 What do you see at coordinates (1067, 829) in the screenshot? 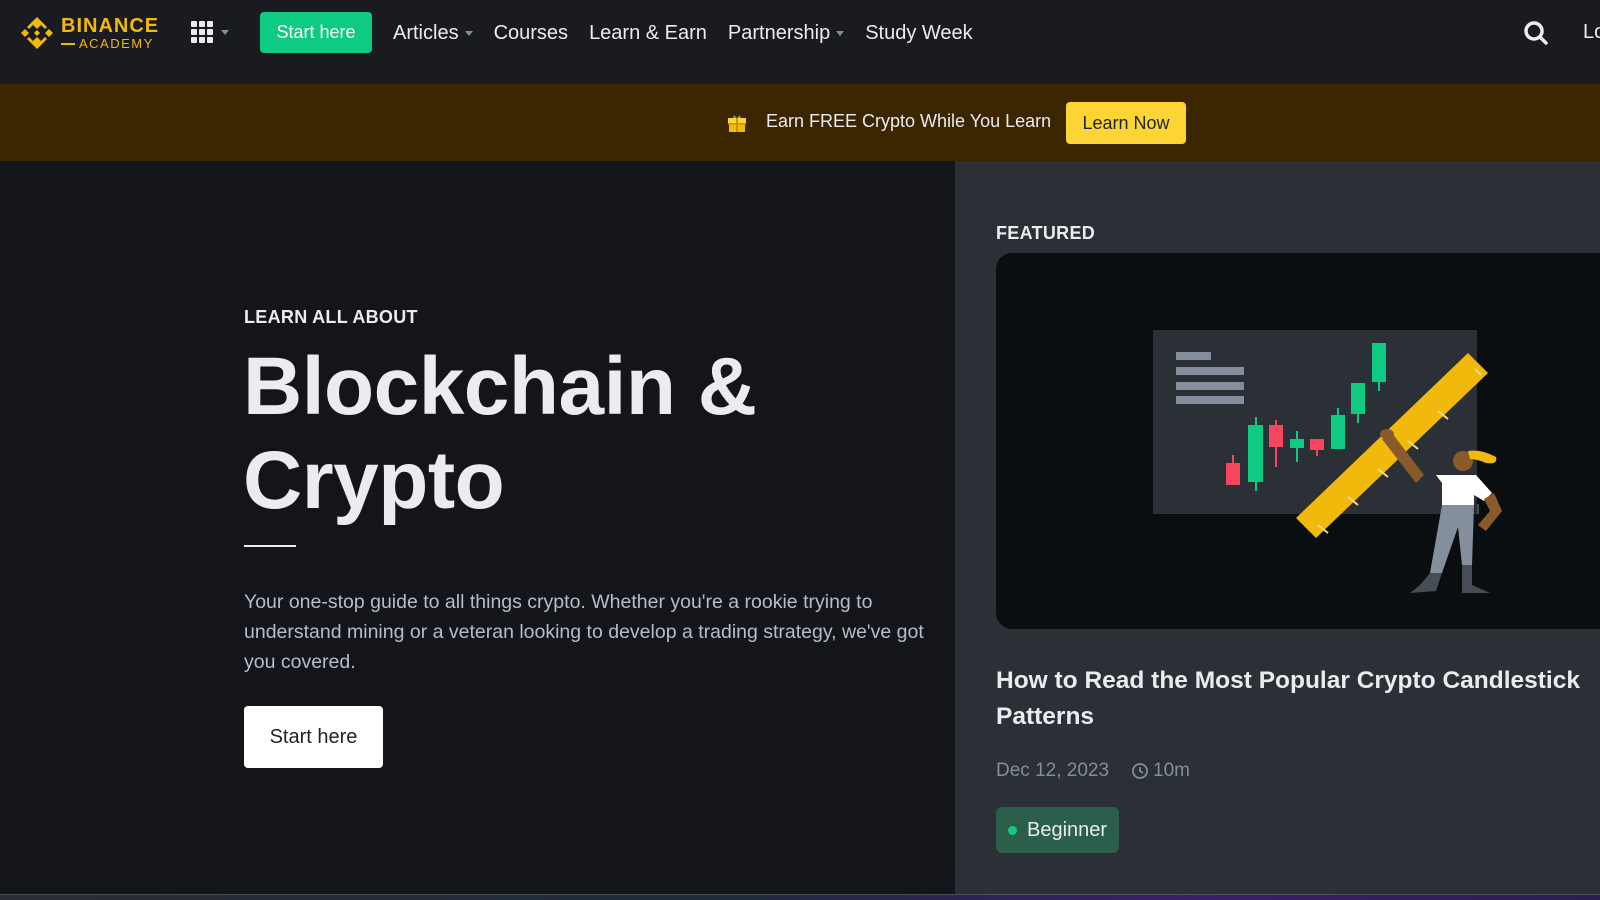
I see `level-label: Beginner` at bounding box center [1067, 829].